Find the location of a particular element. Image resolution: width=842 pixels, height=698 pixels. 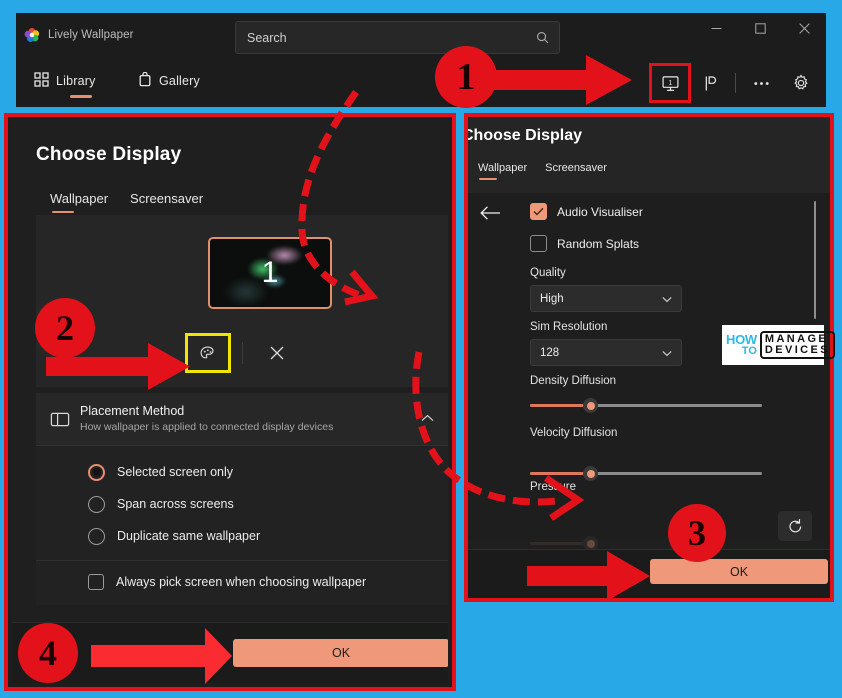

annotation-dashed-curve-b is located at coordinates (498, 436).